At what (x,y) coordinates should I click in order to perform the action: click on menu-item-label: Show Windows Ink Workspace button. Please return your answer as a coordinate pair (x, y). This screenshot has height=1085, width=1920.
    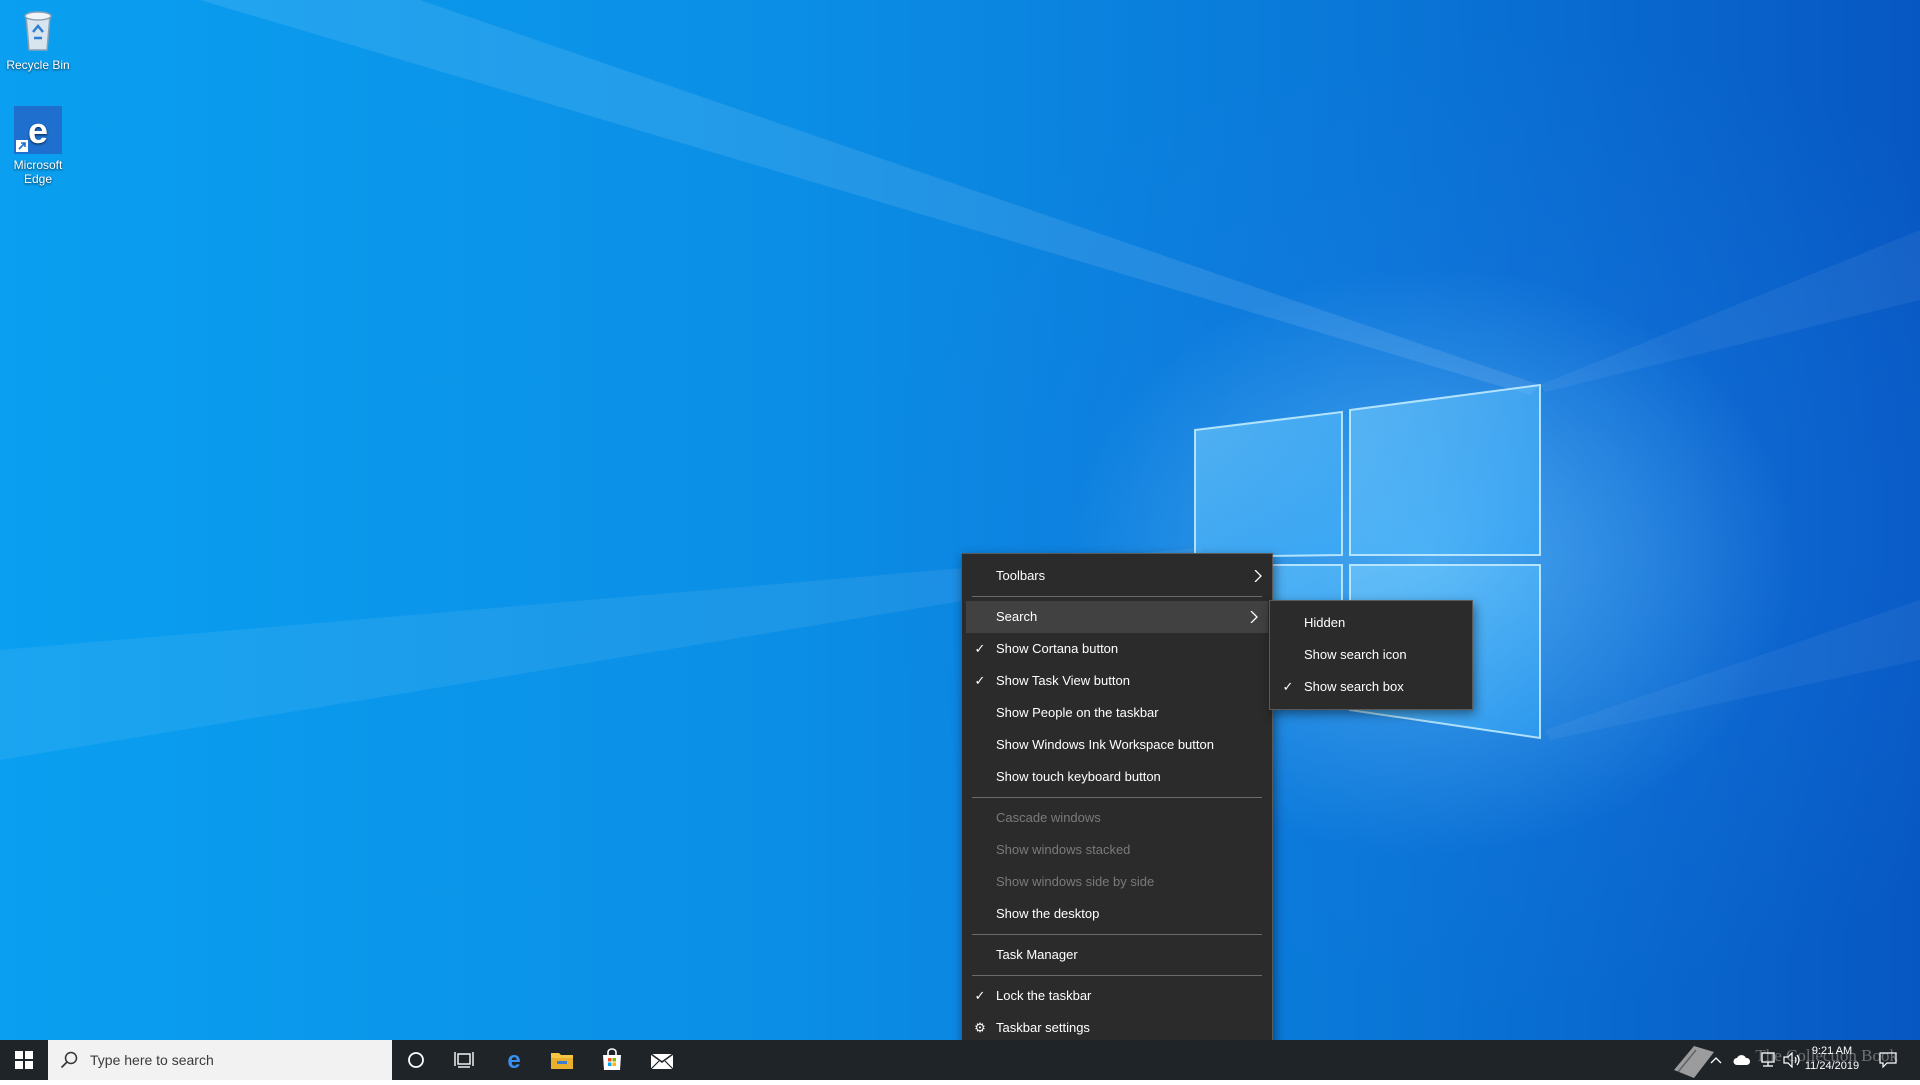
    Looking at the image, I should click on (1105, 744).